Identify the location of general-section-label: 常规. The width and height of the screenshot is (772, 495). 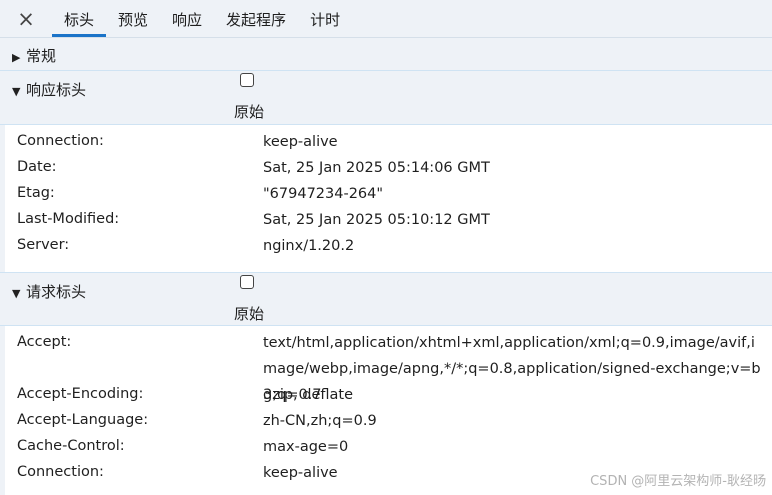
(41, 56).